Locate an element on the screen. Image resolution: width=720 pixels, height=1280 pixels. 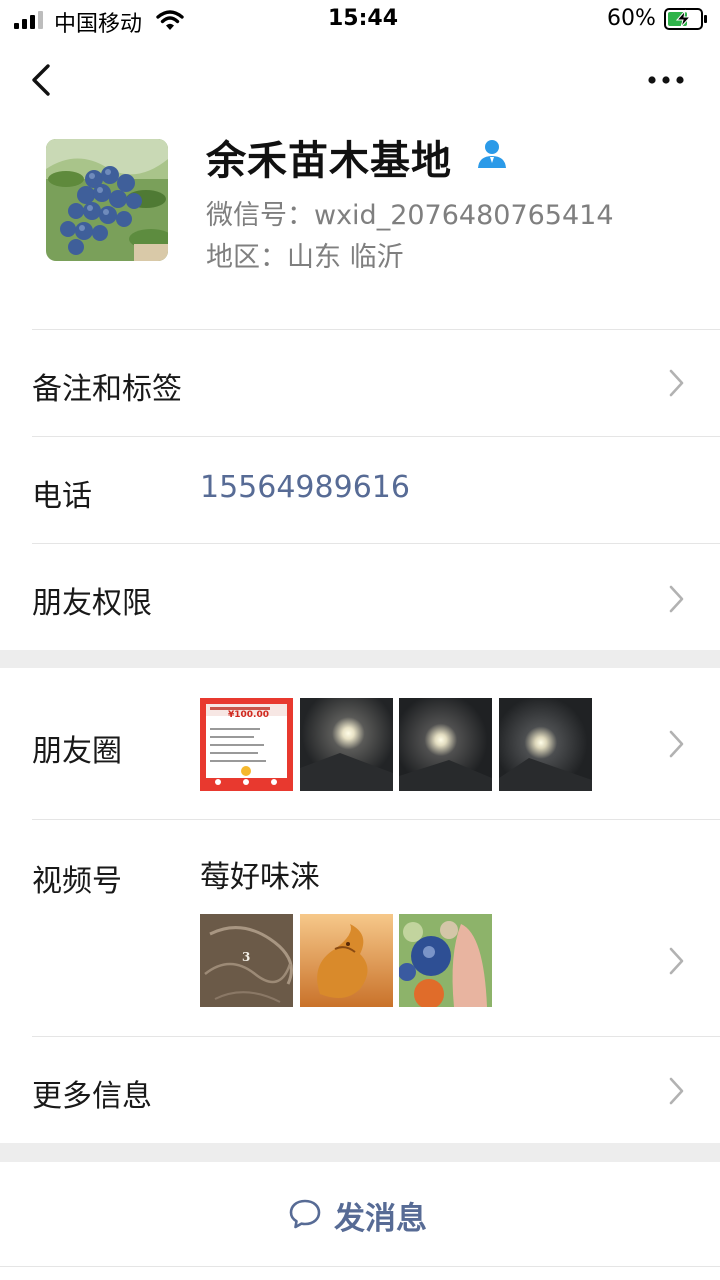
signal-icon is located at coordinates (28, 20).